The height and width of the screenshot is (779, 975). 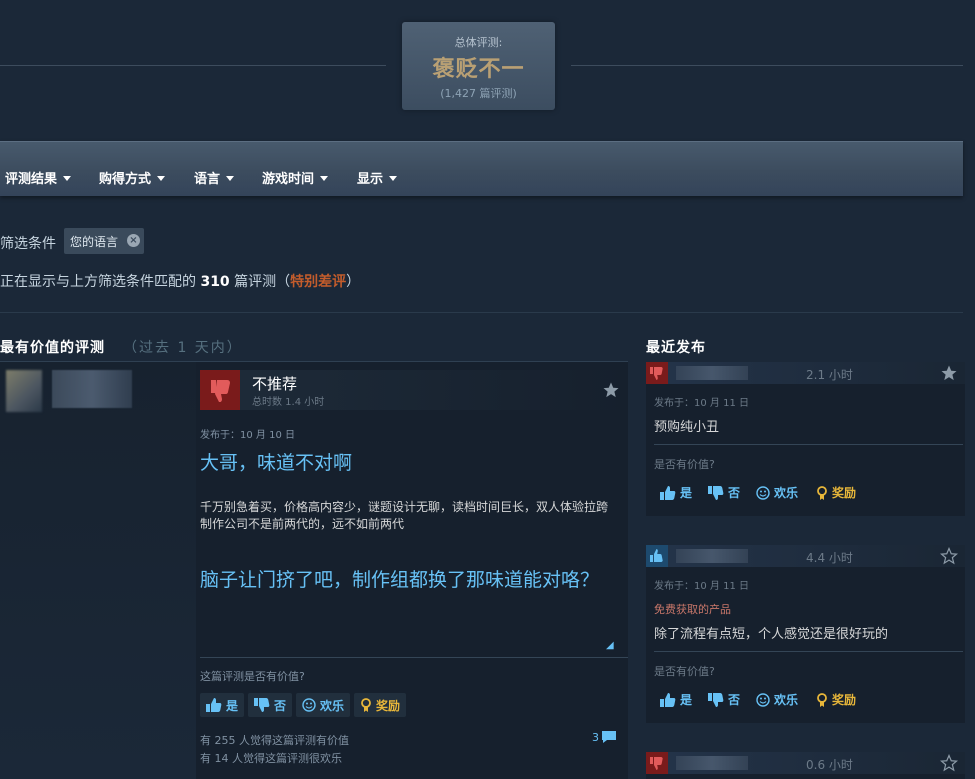 What do you see at coordinates (414, 657) in the screenshot?
I see `helpful-divider` at bounding box center [414, 657].